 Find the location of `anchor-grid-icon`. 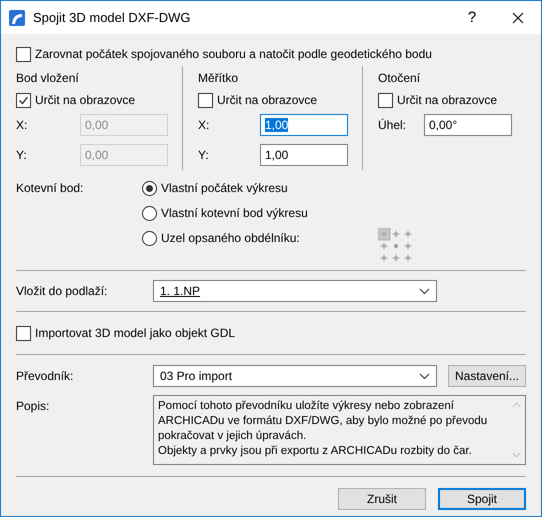

anchor-grid-icon is located at coordinates (396, 246).